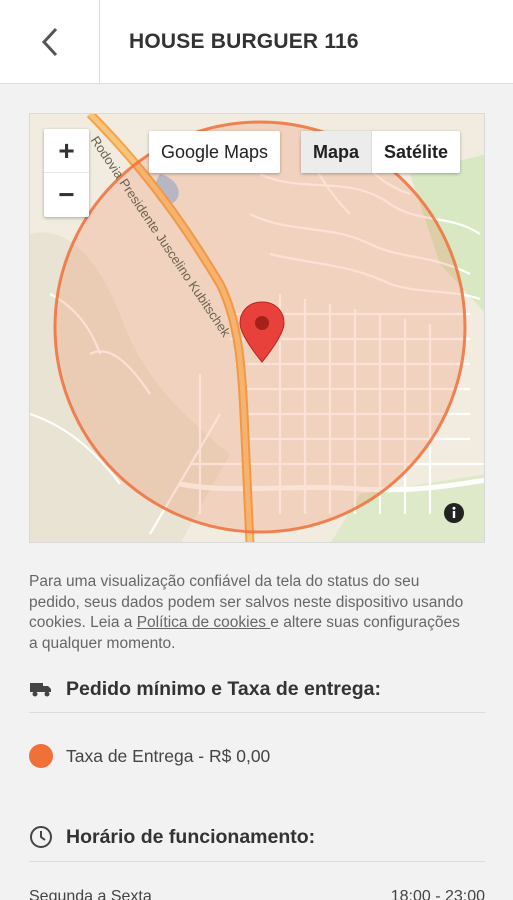  Describe the element at coordinates (257, 894) in the screenshot. I see `hours-row: Segunda a Sexta 18:00 - 23:00` at that location.